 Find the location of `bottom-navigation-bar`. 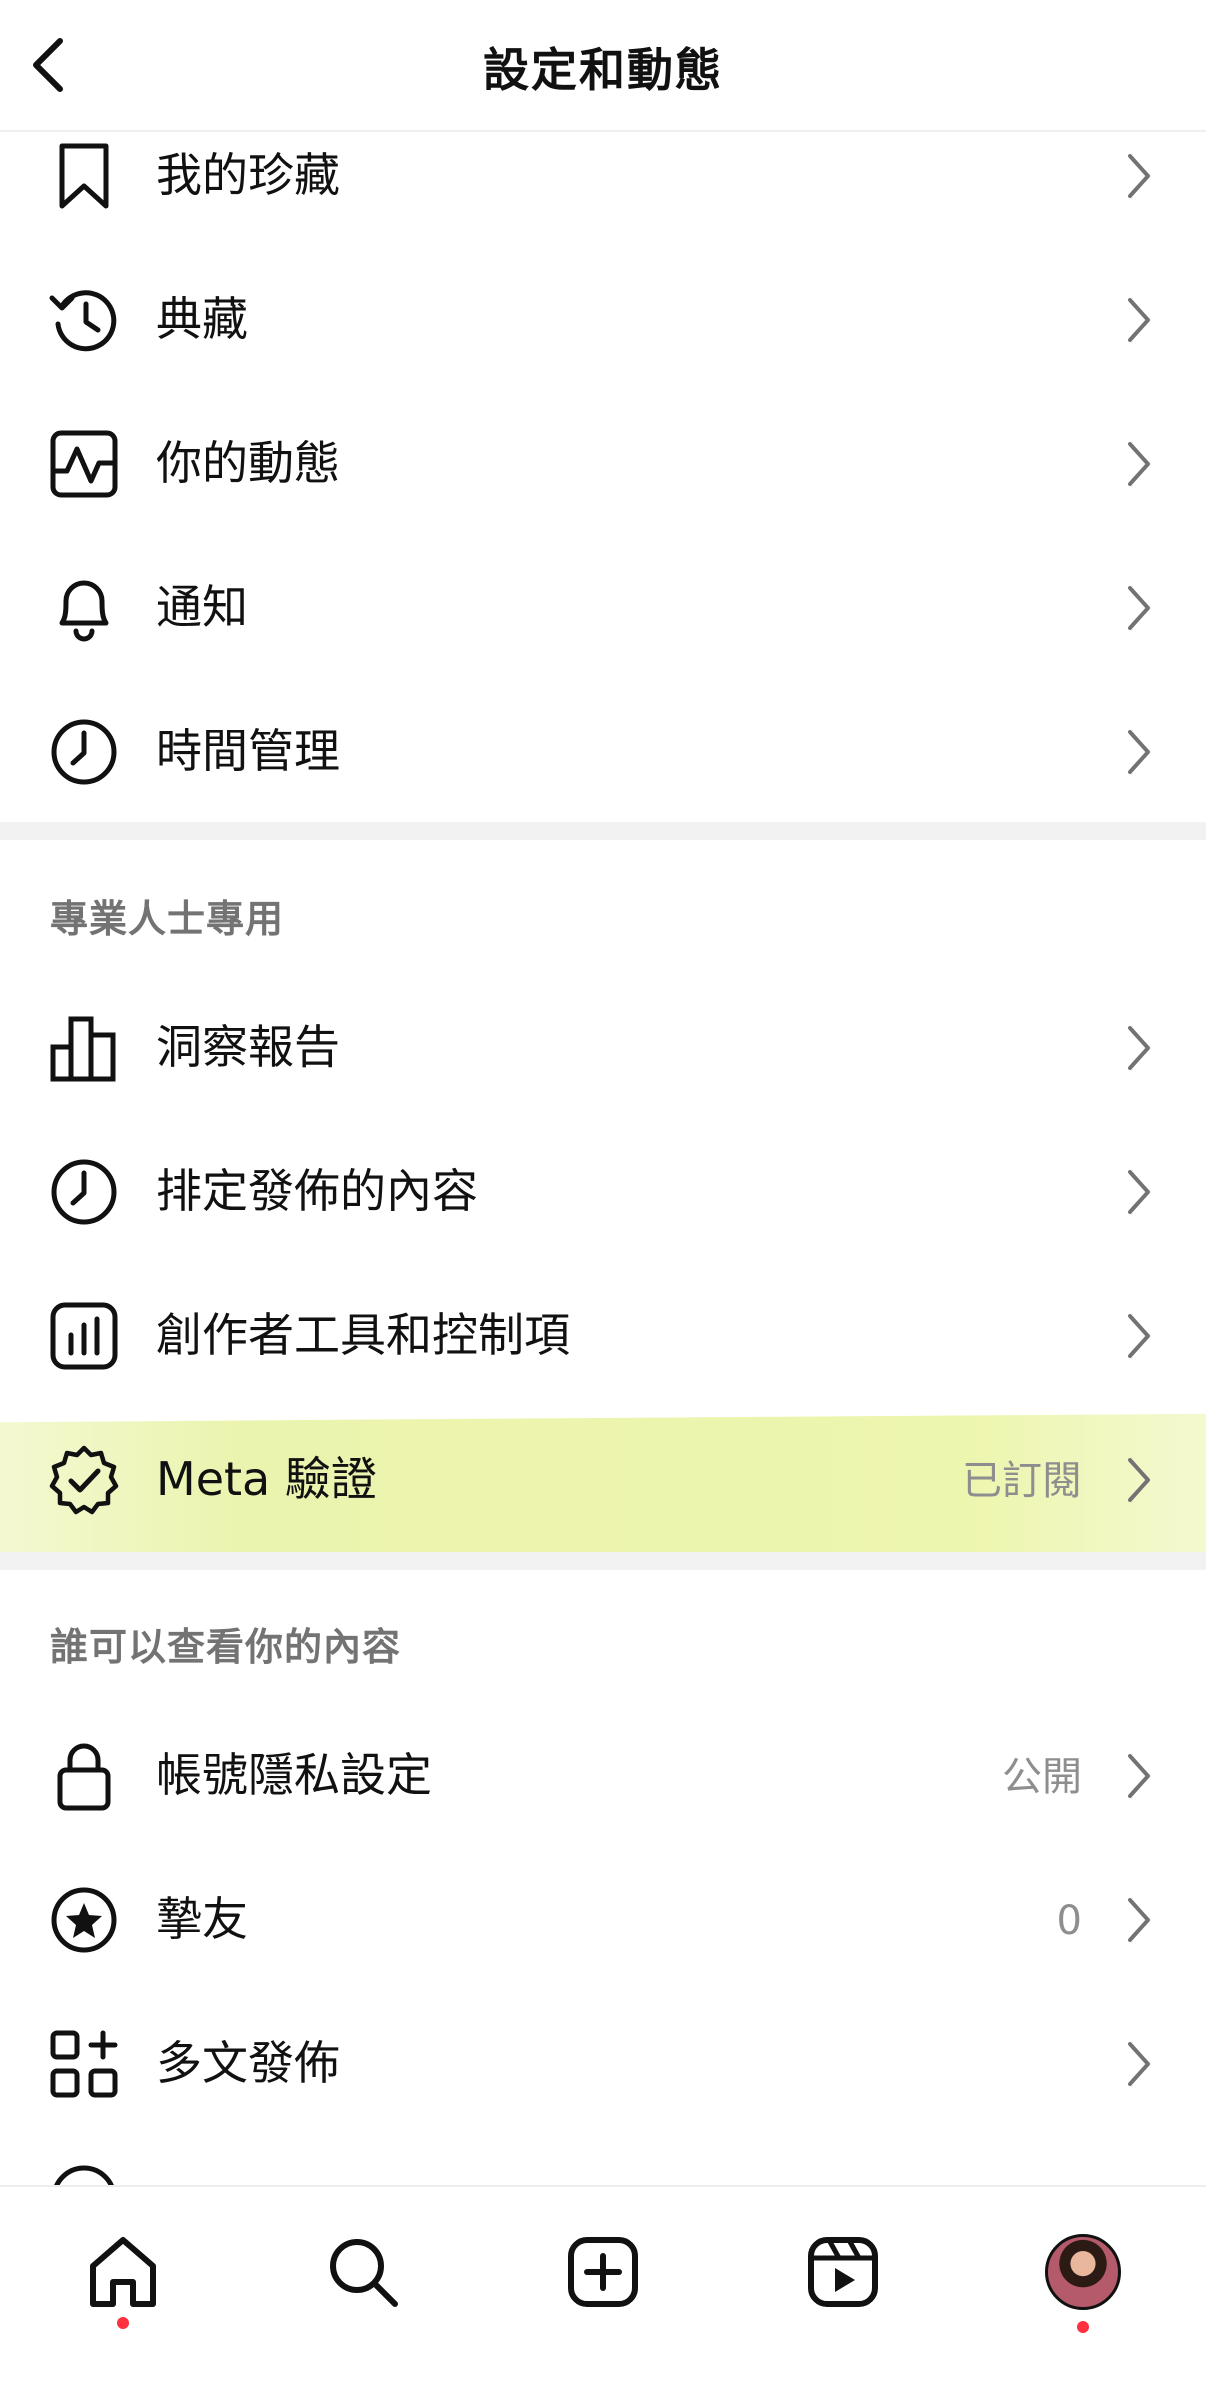

bottom-navigation-bar is located at coordinates (603, 2290).